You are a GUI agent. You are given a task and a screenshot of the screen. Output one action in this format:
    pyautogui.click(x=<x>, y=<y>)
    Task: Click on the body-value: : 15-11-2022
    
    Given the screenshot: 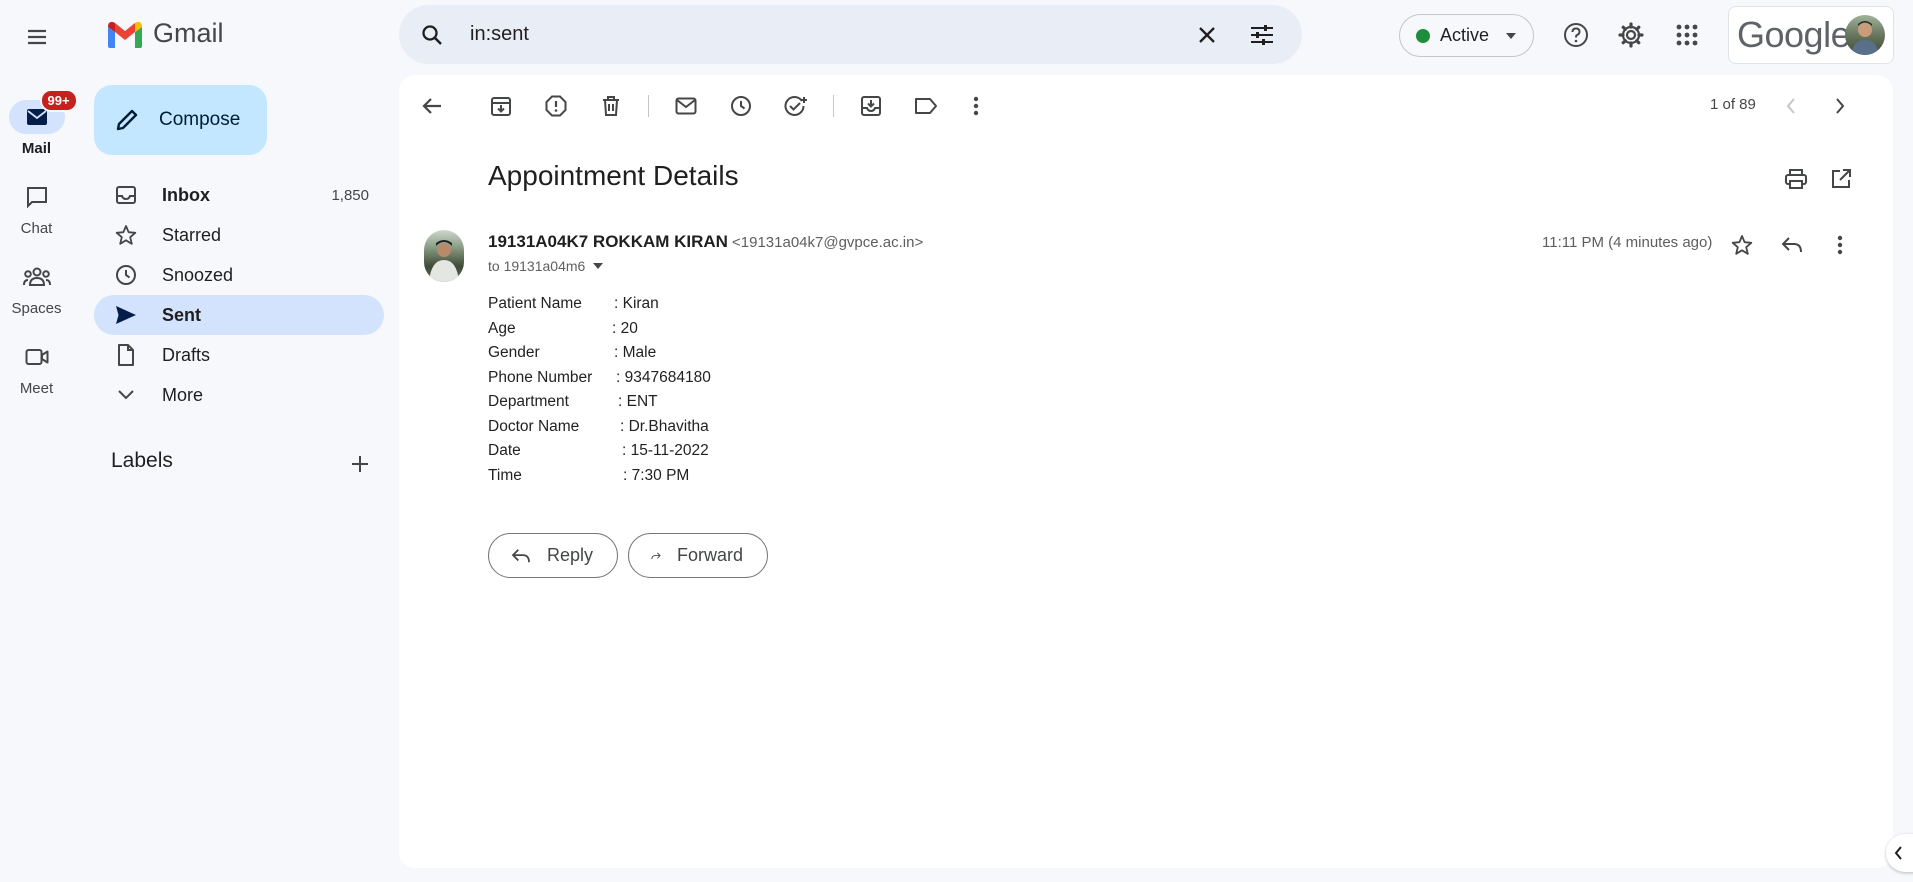 What is the action you would take?
    pyautogui.click(x=665, y=450)
    